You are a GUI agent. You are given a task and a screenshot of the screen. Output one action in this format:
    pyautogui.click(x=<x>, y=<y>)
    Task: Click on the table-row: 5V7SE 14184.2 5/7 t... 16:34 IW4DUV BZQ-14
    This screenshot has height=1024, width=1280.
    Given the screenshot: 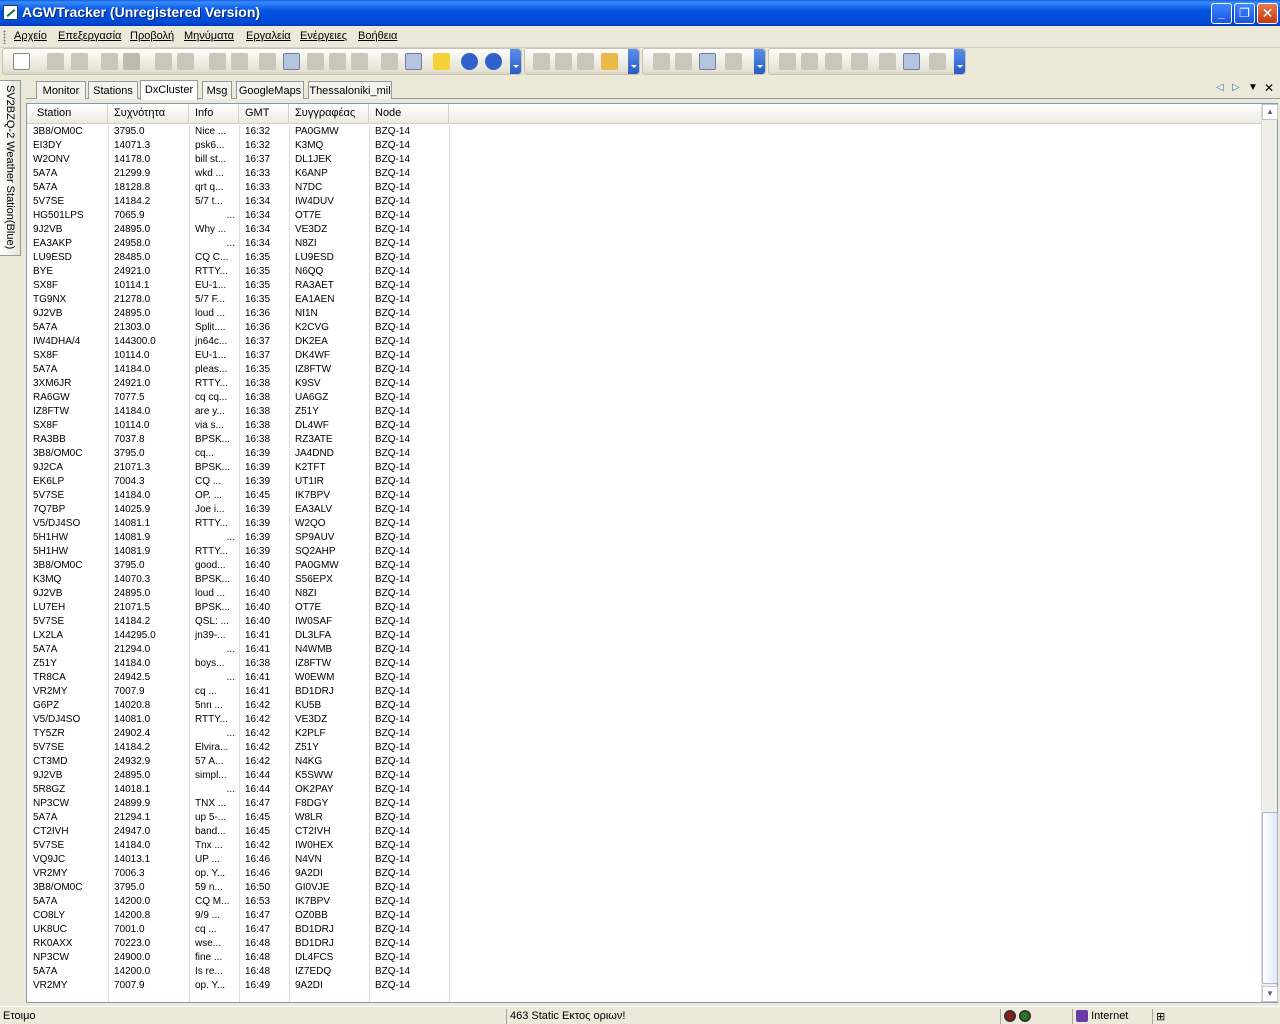 What is the action you would take?
    pyautogui.click(x=644, y=202)
    